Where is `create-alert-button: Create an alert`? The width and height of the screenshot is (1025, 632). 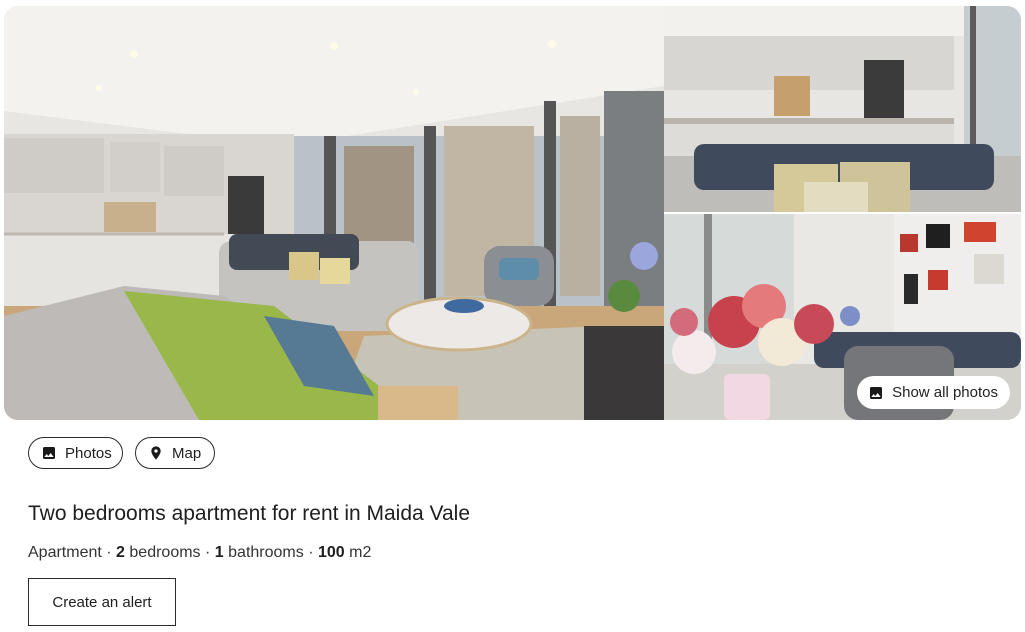
create-alert-button: Create an alert is located at coordinates (102, 602).